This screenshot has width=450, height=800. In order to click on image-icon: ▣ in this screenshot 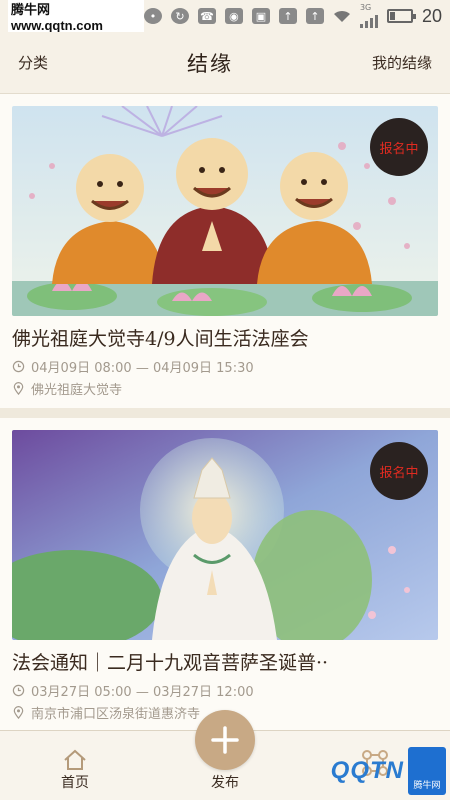, I will do `click(260, 16)`.